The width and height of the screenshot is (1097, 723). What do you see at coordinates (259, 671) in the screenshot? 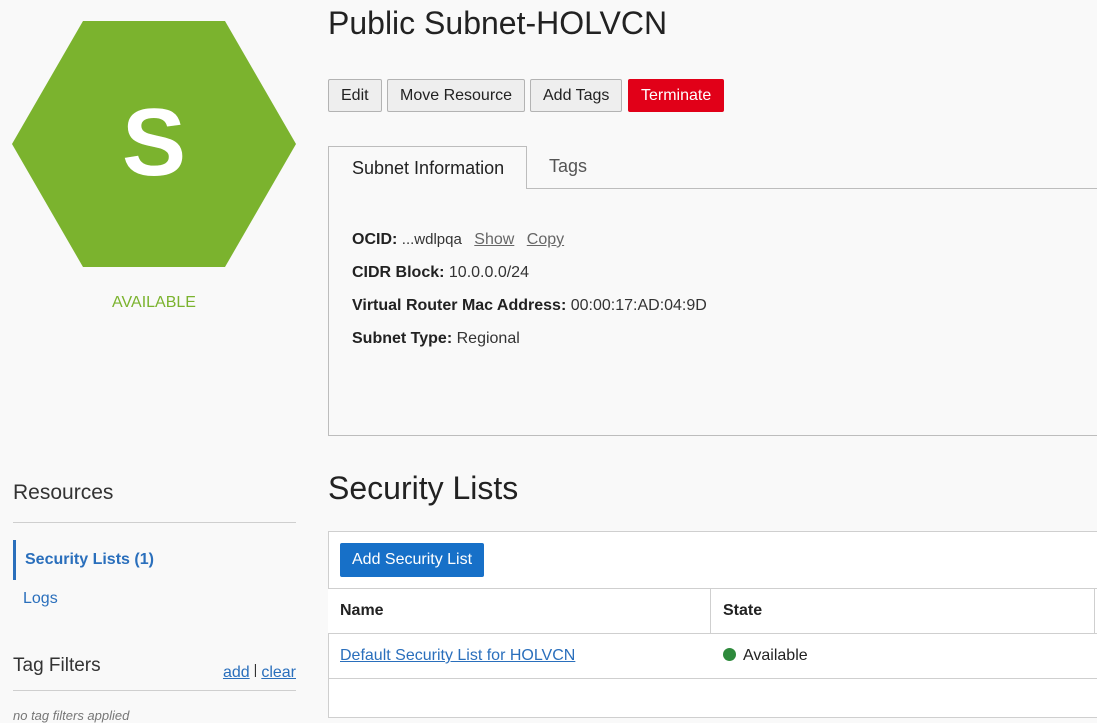
I see `tag-filter-links: add | clear` at bounding box center [259, 671].